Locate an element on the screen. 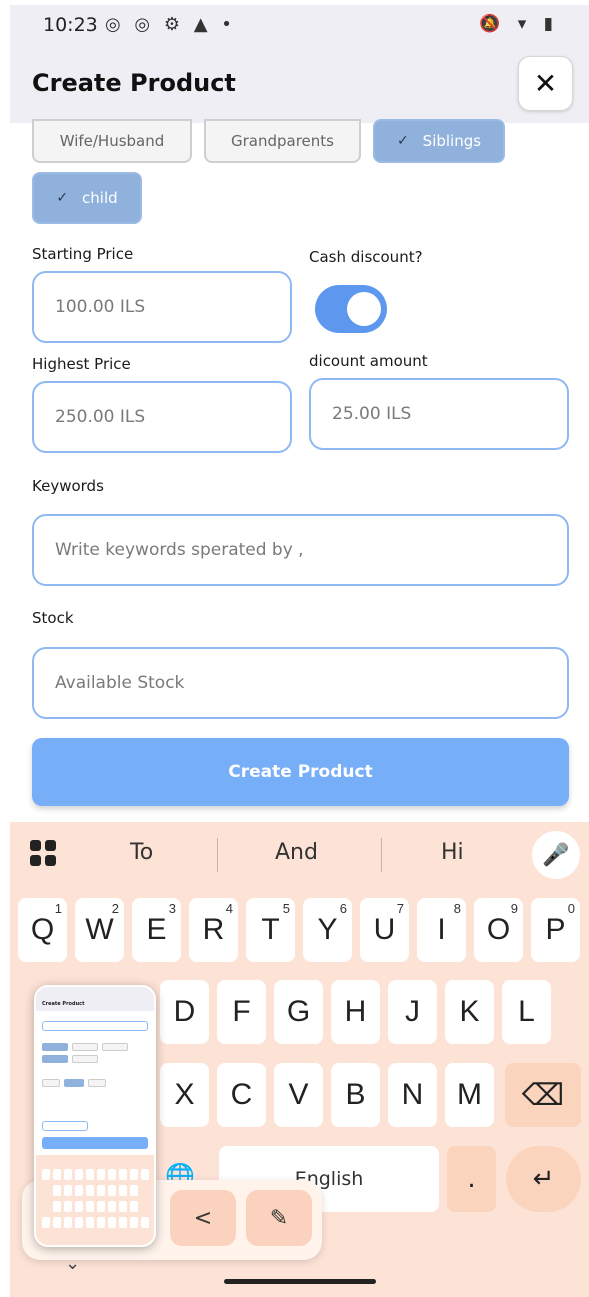  app-bar: 10:23 ◎ ◎ ⚙ ▲ • 🔕 ▾ ▮ Create Product ✕ is located at coordinates (299, 64).